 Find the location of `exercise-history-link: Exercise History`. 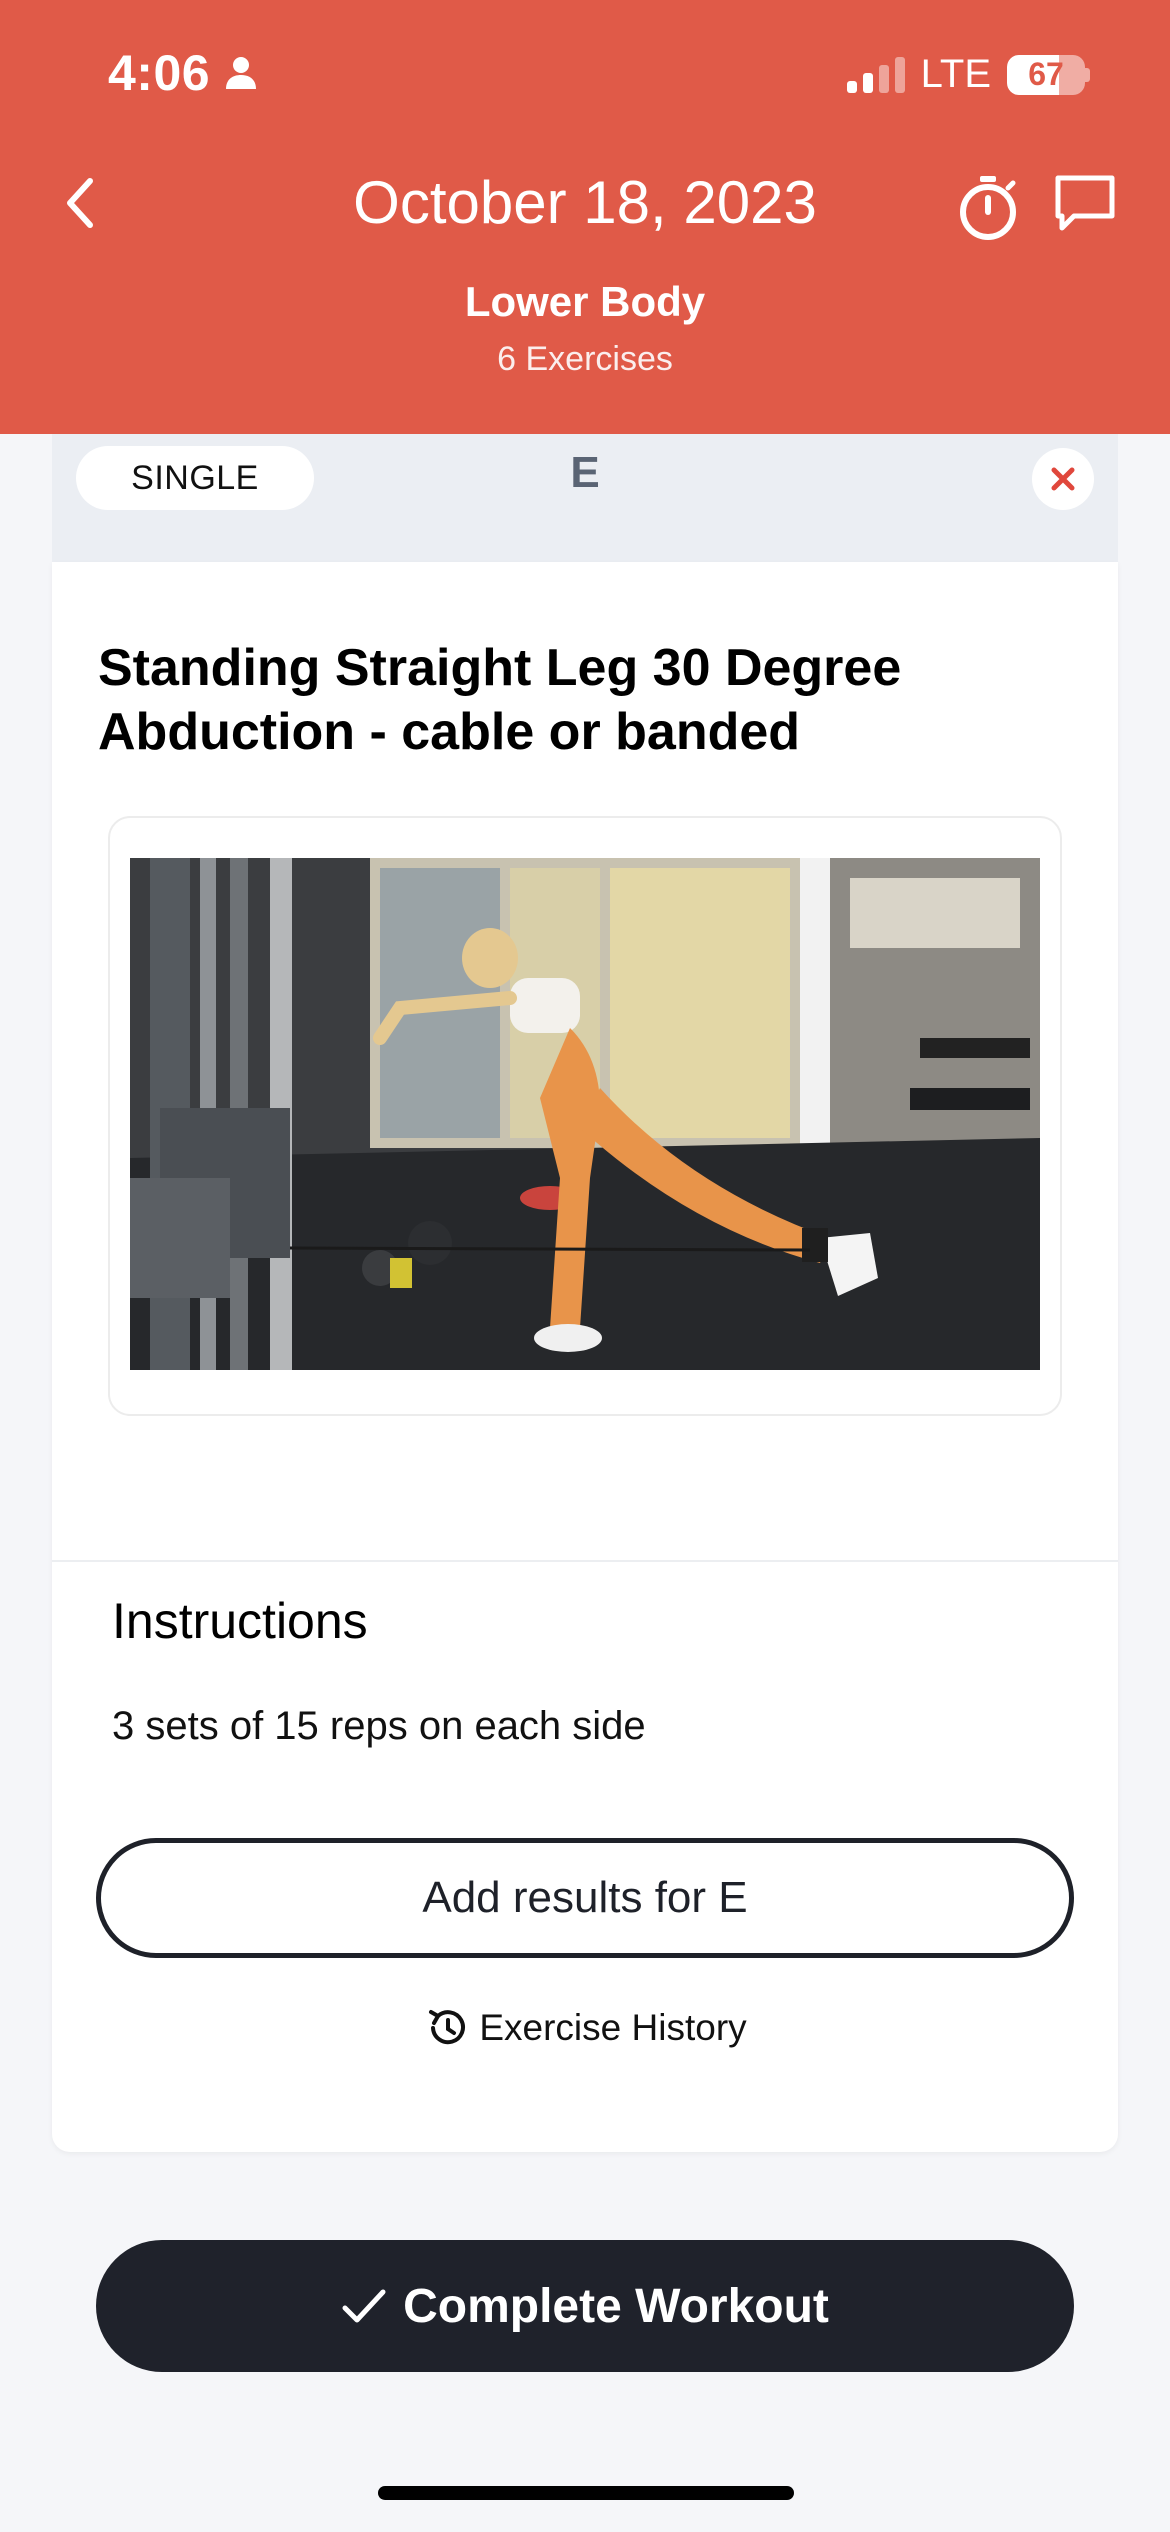

exercise-history-link: Exercise History is located at coordinates (585, 2028).